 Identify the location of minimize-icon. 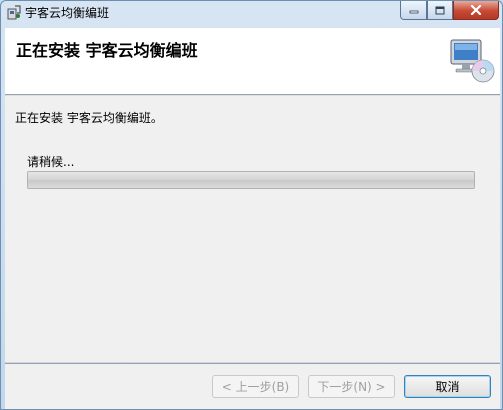
(413, 12).